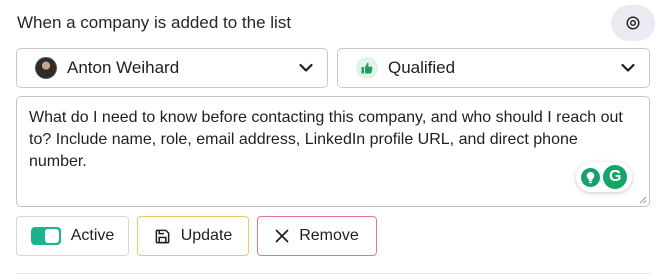 Image resolution: width=670 pixels, height=279 pixels. I want to click on thumbs-up-icon, so click(367, 68).